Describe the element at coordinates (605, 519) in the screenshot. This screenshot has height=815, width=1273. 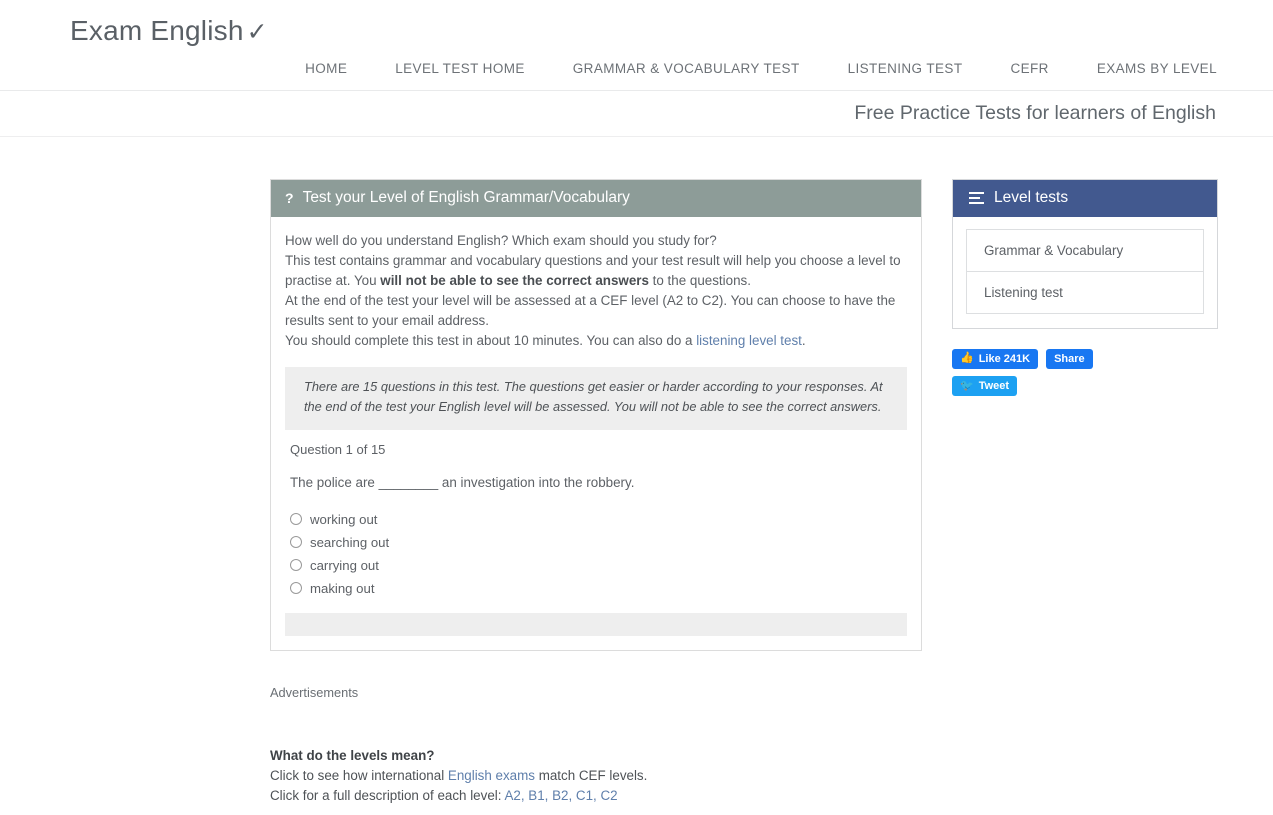
I see `answer-option: working out` at that location.